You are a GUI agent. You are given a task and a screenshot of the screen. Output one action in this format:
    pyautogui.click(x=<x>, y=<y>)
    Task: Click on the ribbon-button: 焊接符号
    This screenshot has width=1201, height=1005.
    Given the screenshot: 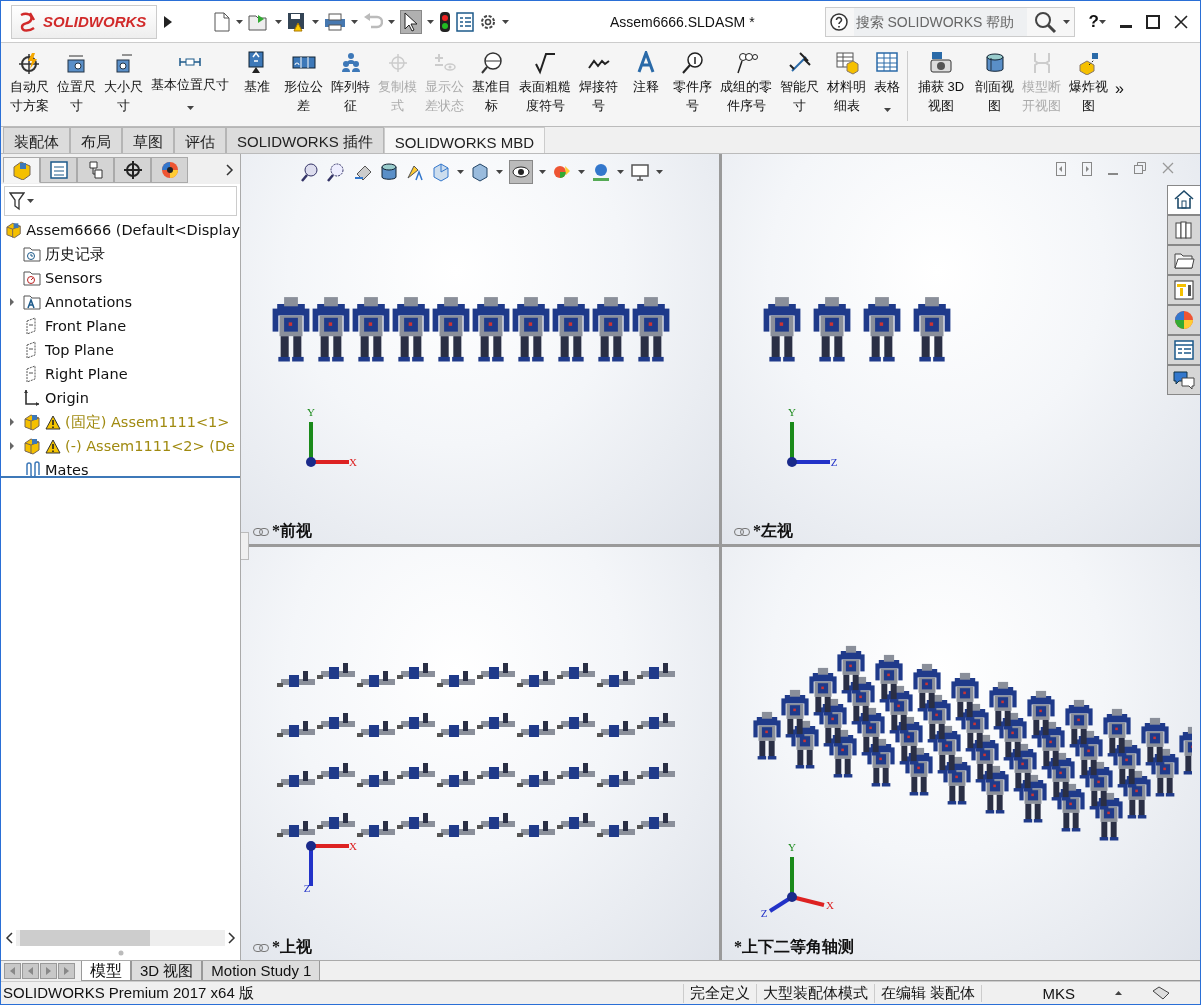 What is the action you would take?
    pyautogui.click(x=598, y=83)
    